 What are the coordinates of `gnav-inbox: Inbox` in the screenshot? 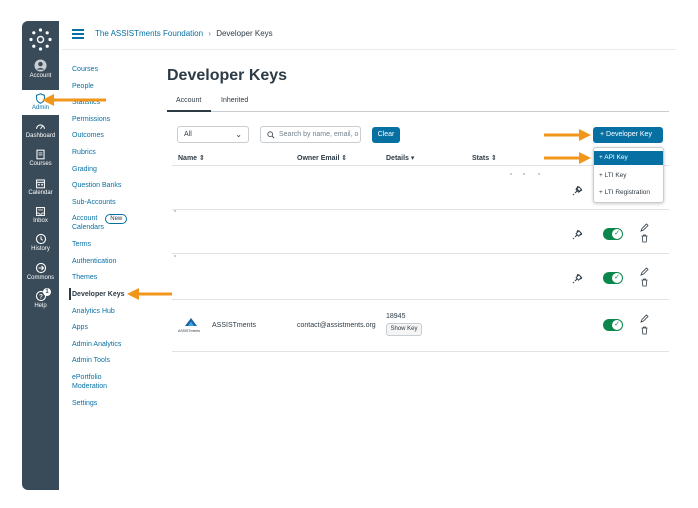 It's located at (40, 215).